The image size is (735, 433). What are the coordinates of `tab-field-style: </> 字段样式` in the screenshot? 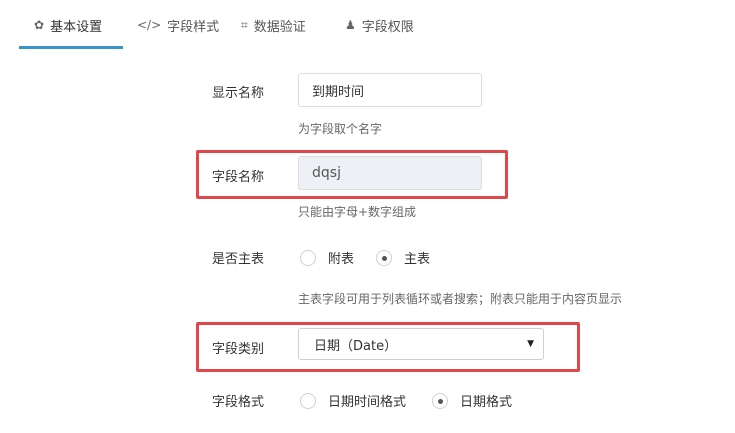 It's located at (178, 25).